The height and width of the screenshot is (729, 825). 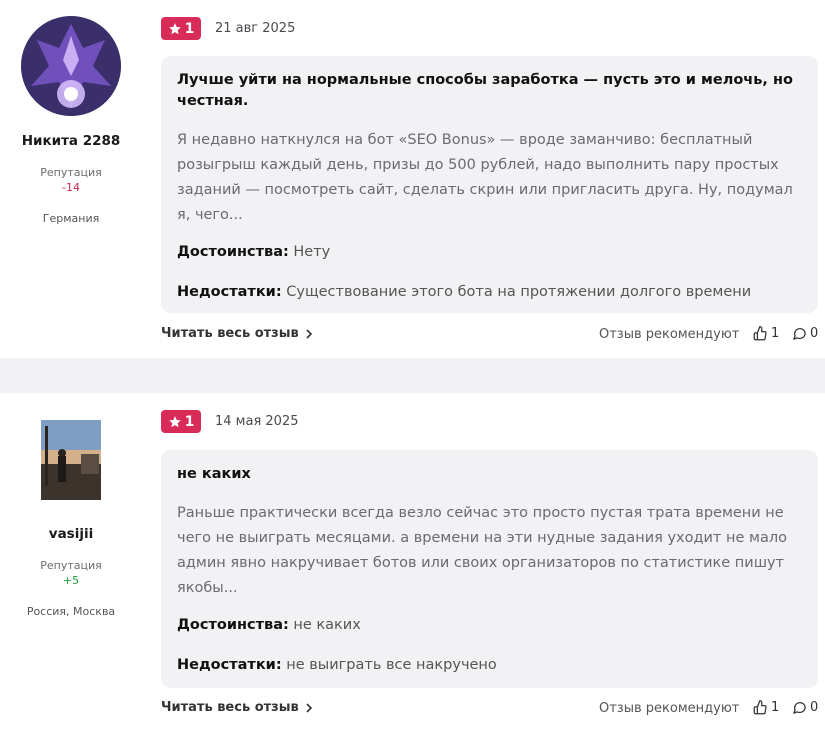 What do you see at coordinates (71, 141) in the screenshot?
I see `author-name: Никита 2288` at bounding box center [71, 141].